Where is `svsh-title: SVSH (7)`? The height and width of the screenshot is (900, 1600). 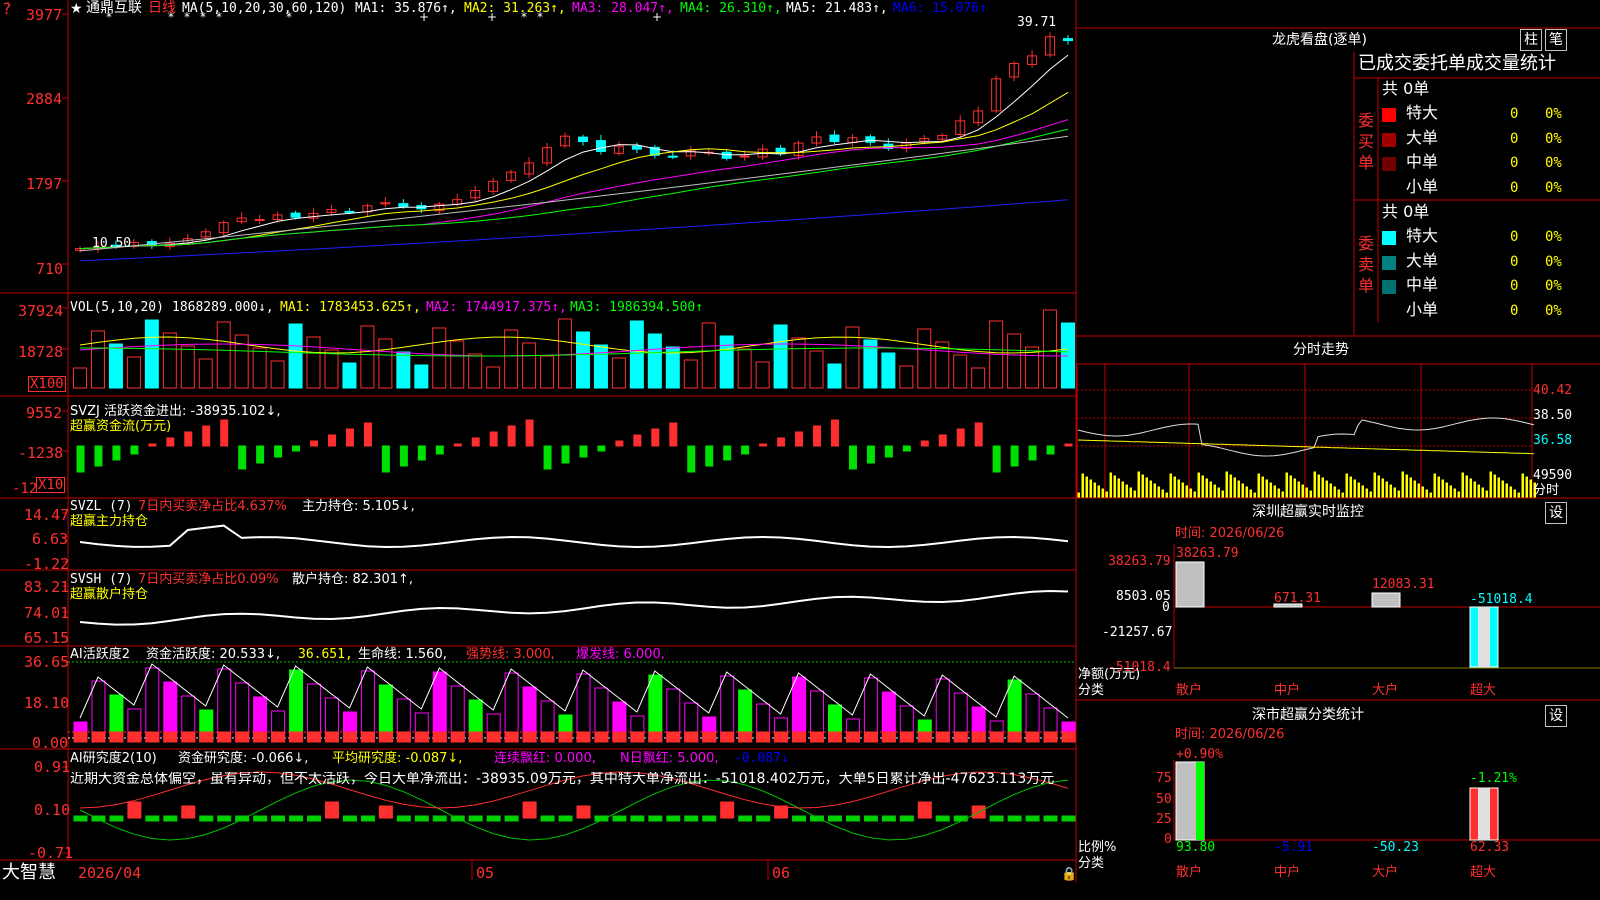 svsh-title: SVSH (7) is located at coordinates (101, 579).